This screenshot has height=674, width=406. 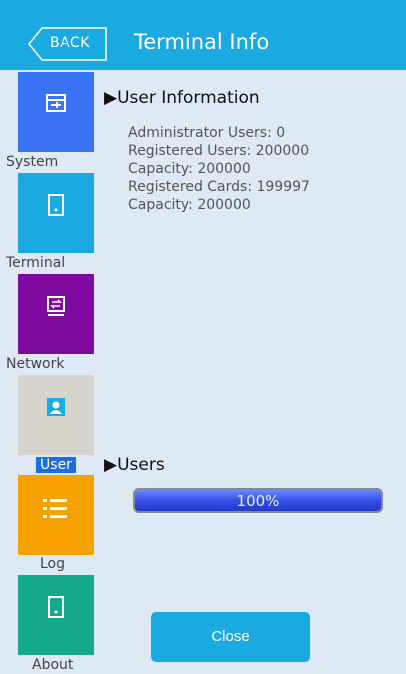 What do you see at coordinates (56, 205) in the screenshot?
I see `terminal-icon` at bounding box center [56, 205].